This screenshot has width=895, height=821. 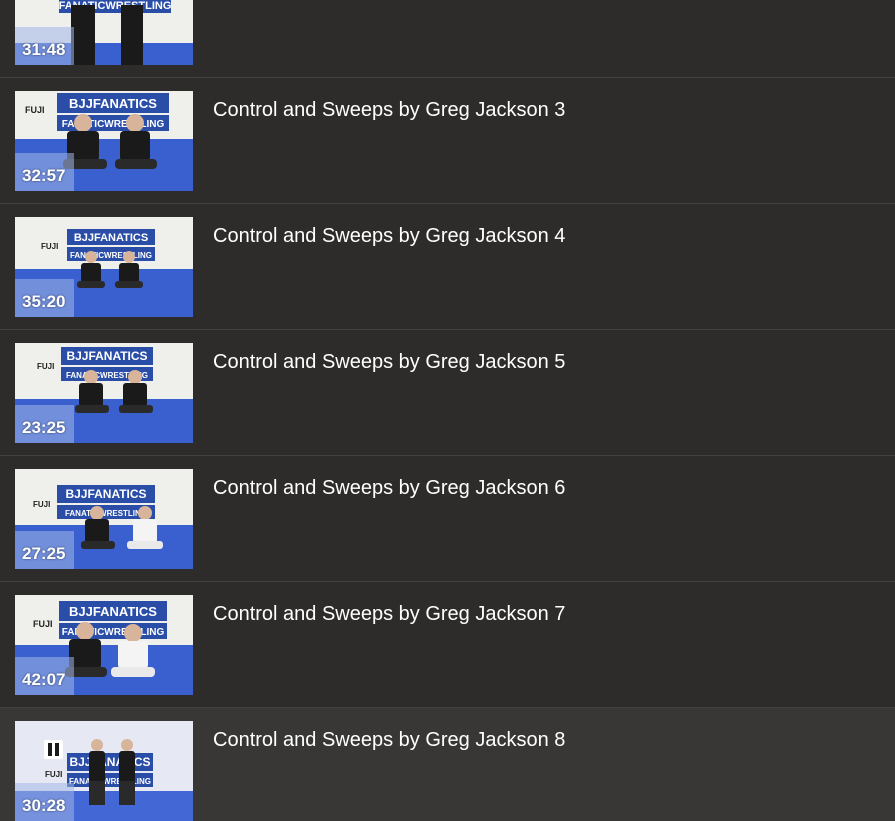 What do you see at coordinates (44, 553) in the screenshot?
I see `video-duration: 27:25` at bounding box center [44, 553].